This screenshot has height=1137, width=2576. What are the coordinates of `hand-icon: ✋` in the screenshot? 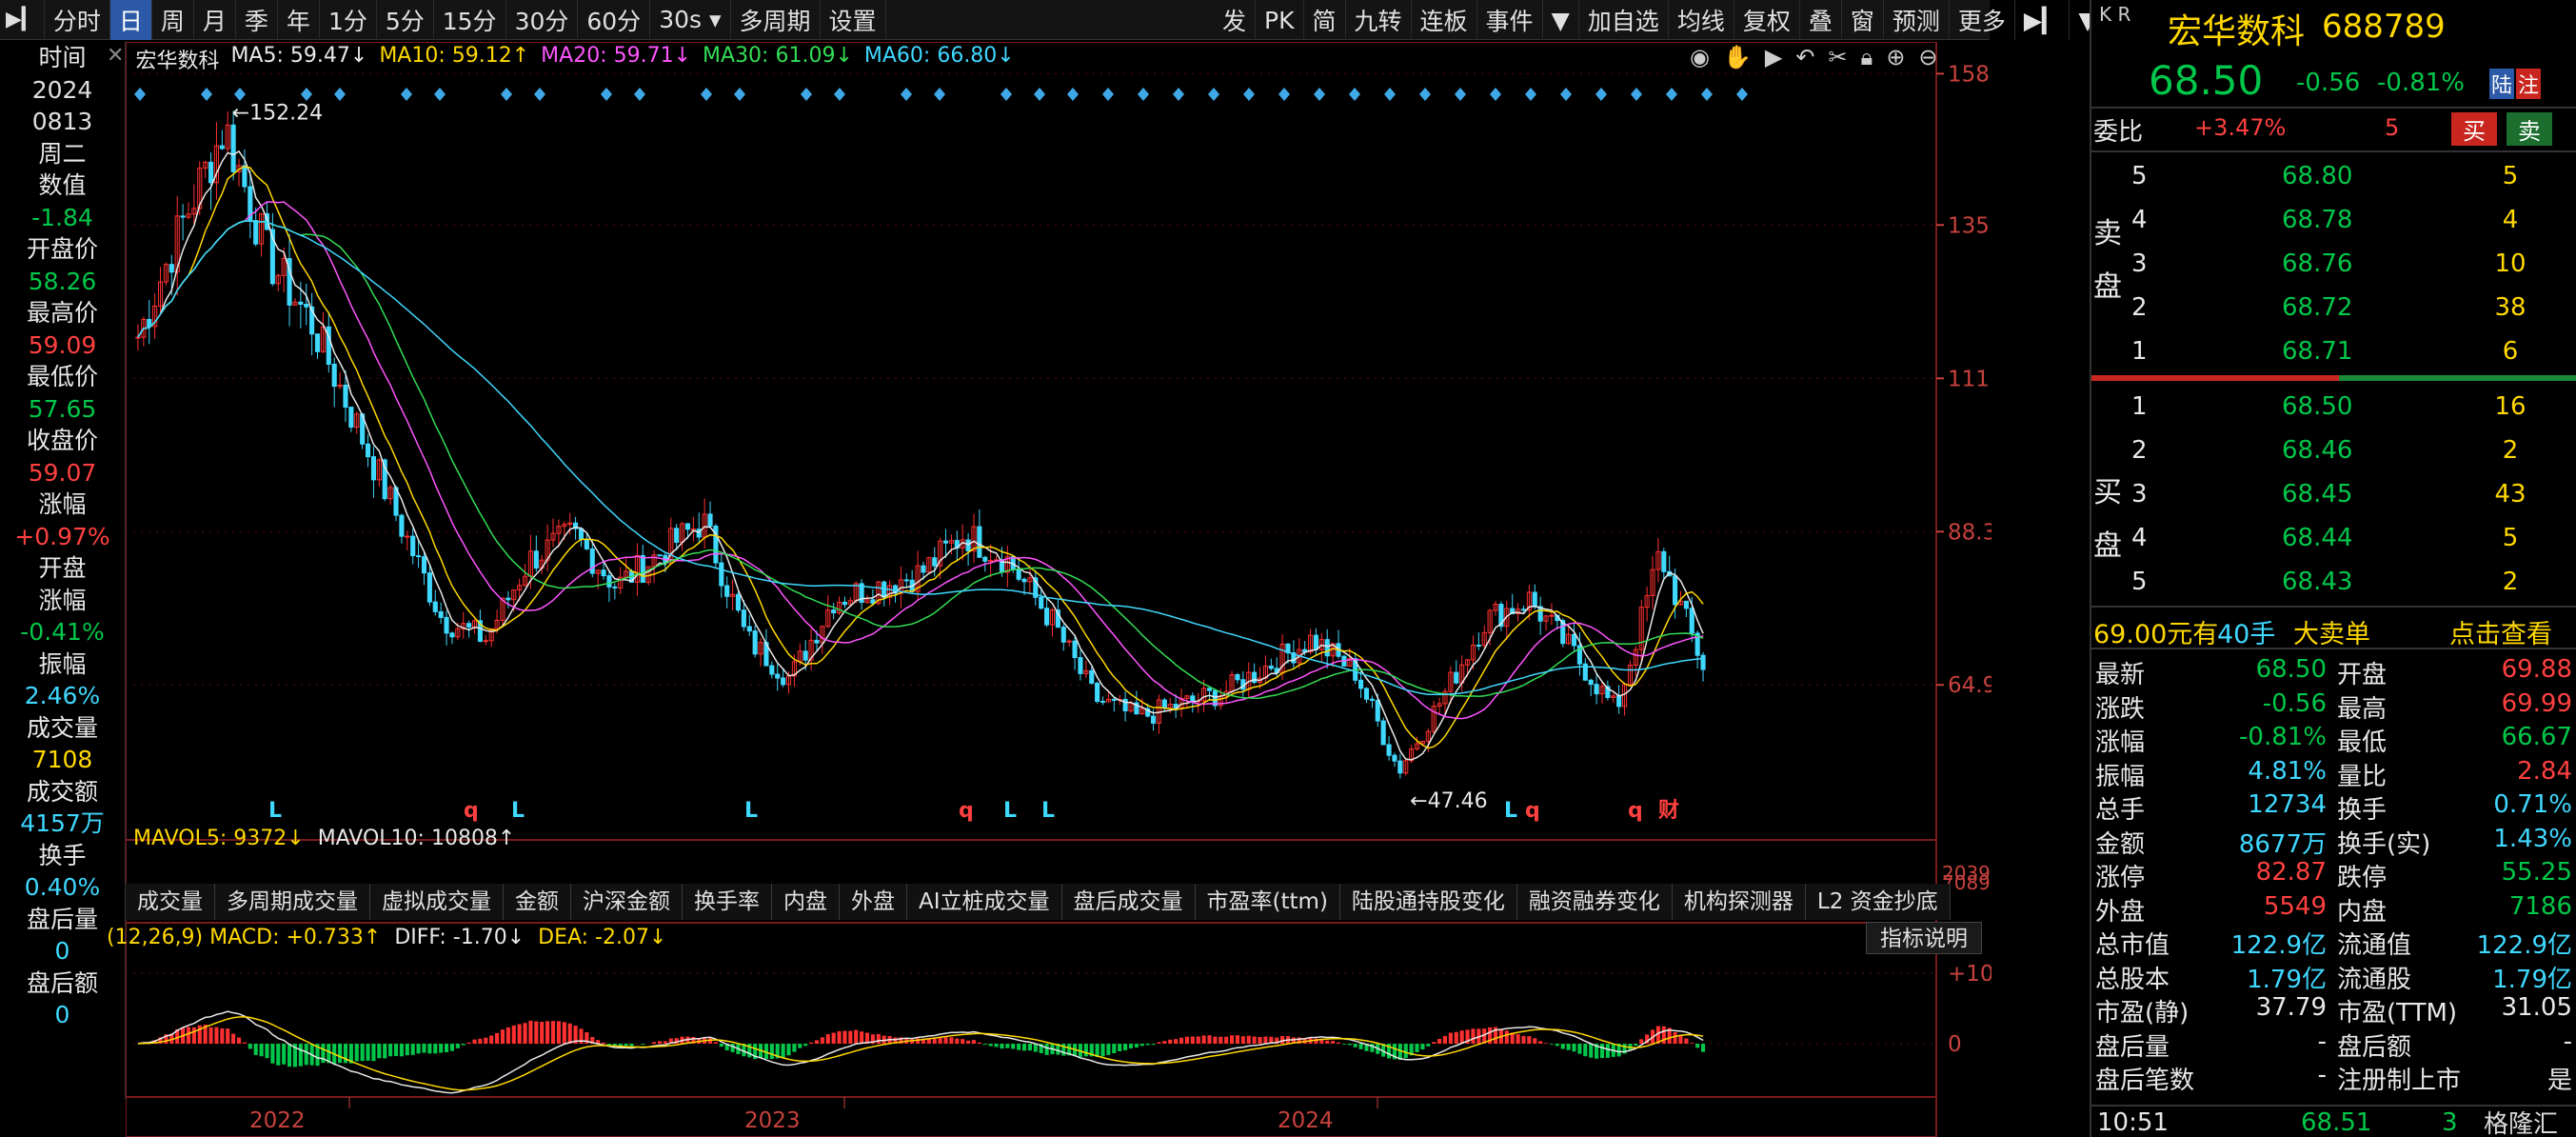 It's located at (1737, 57).